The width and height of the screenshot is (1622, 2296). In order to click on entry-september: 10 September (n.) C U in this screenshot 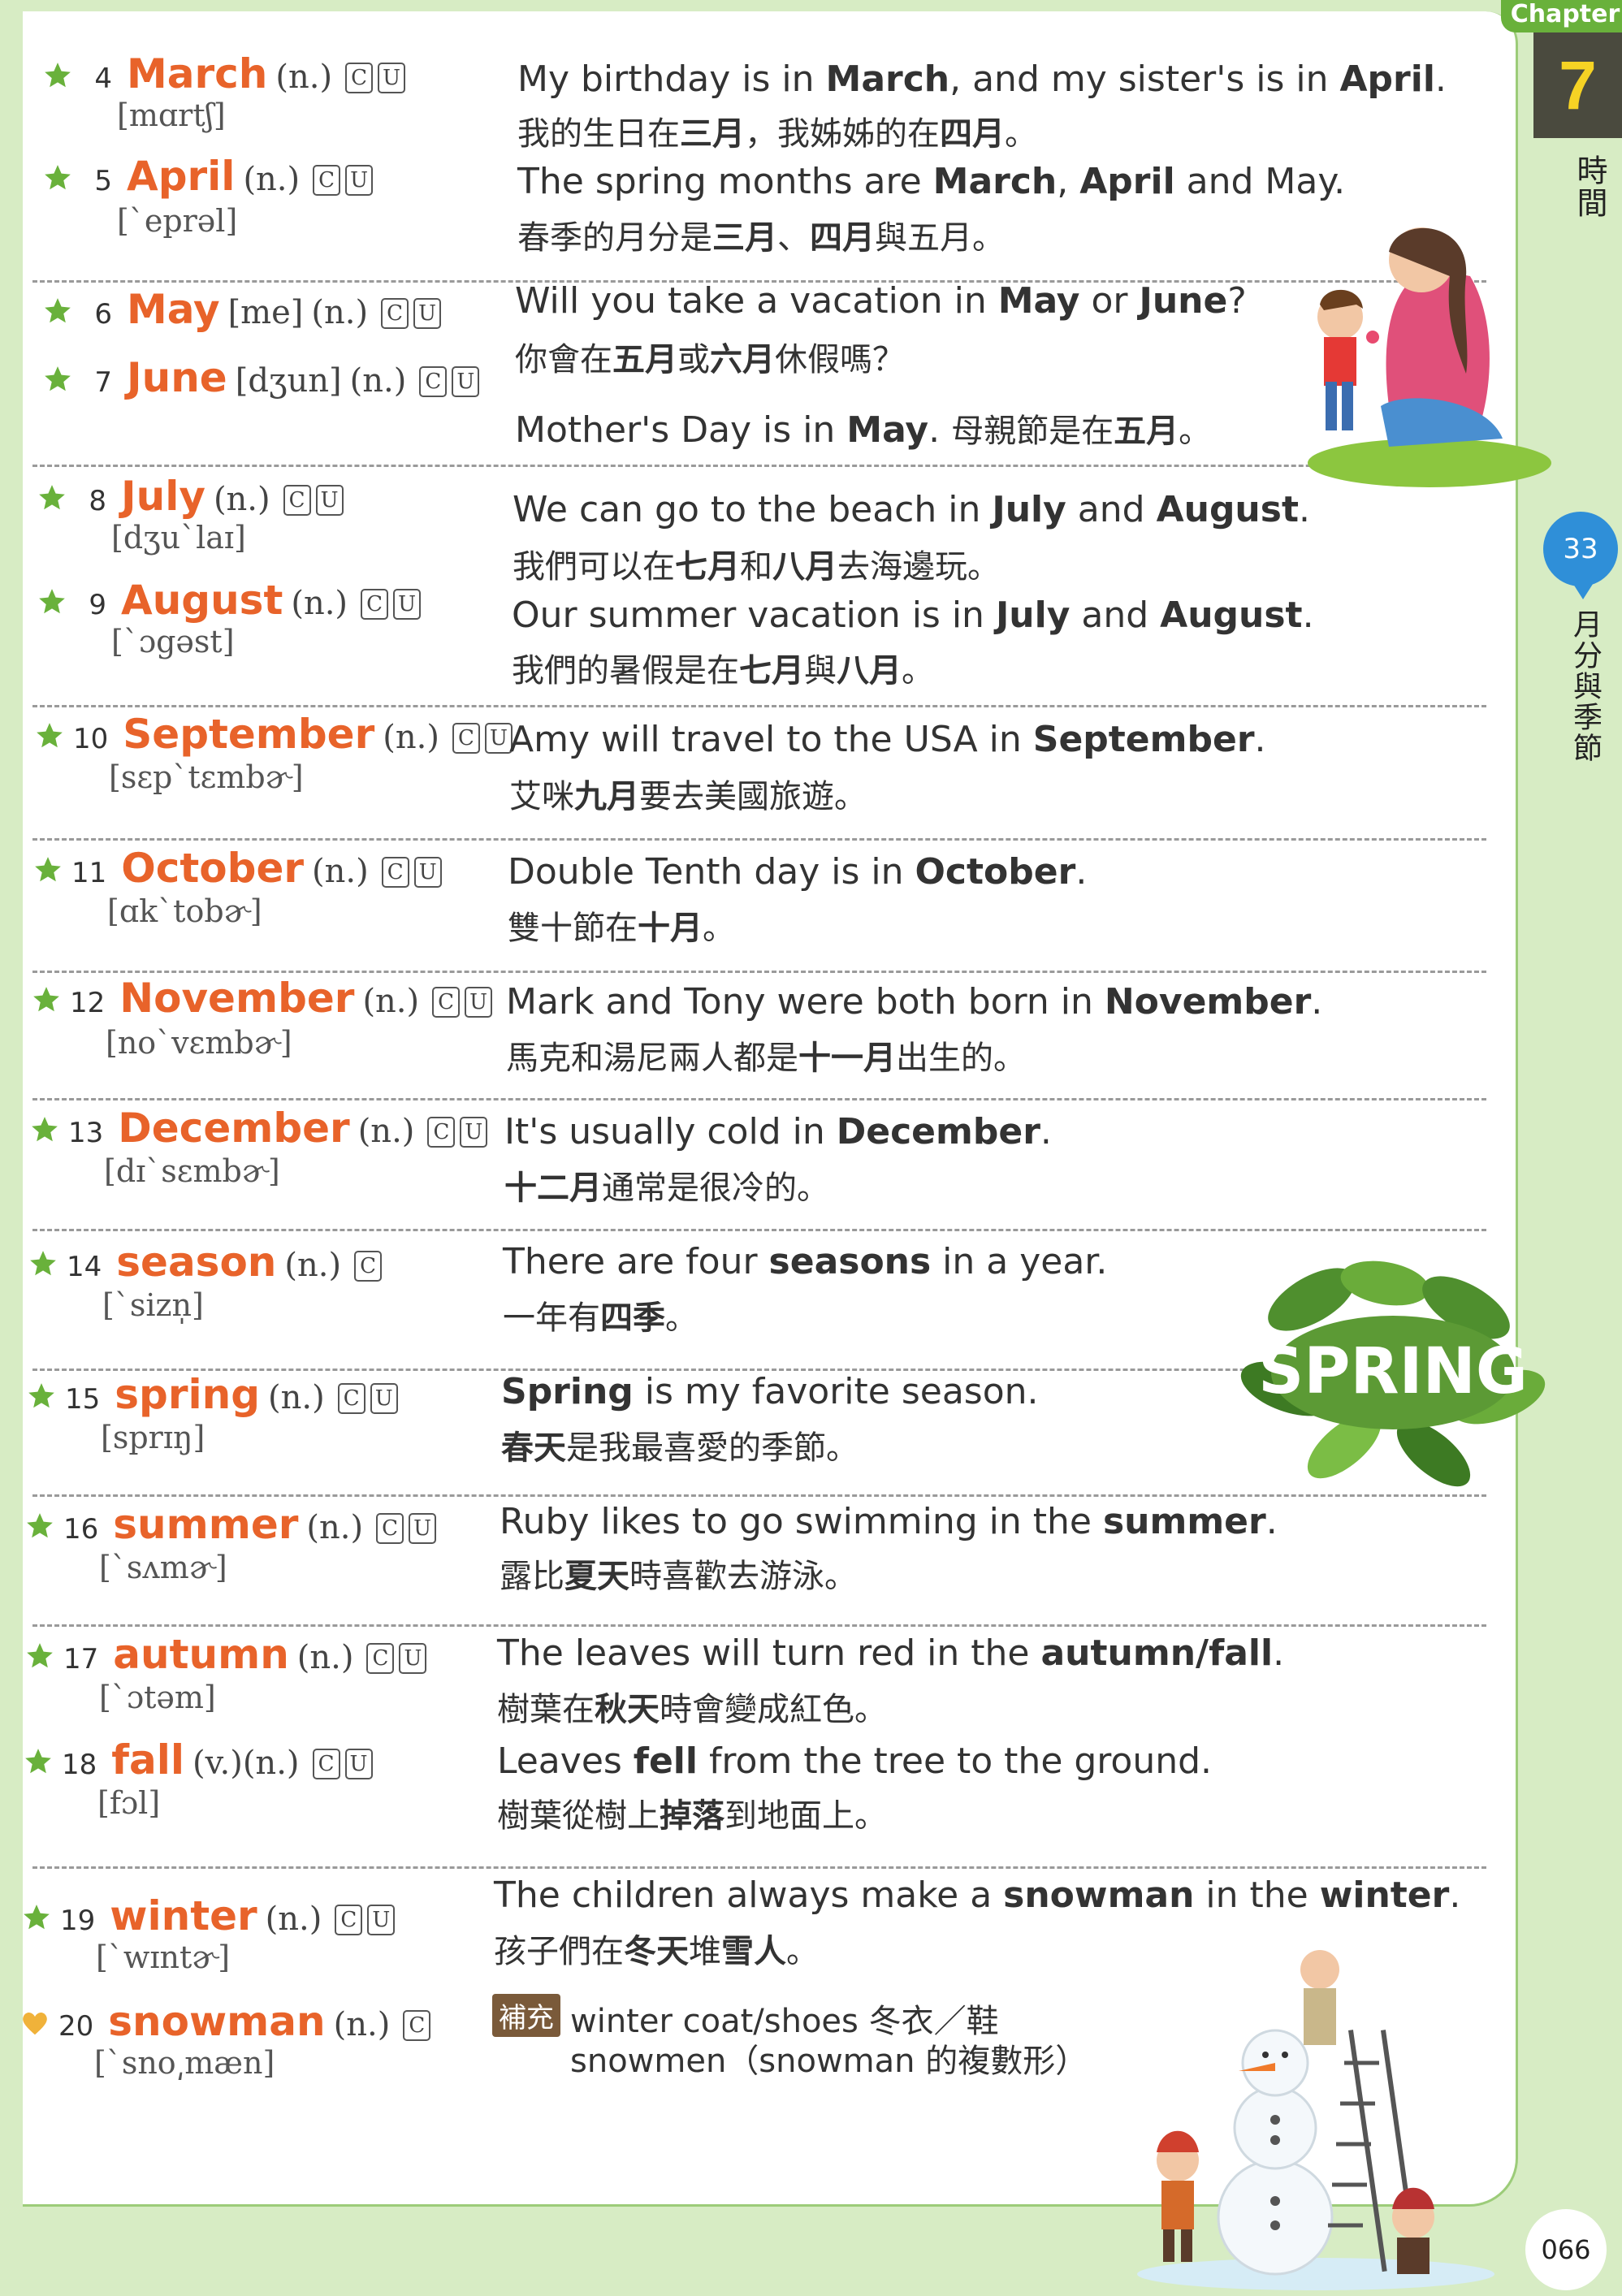, I will do `click(273, 734)`.